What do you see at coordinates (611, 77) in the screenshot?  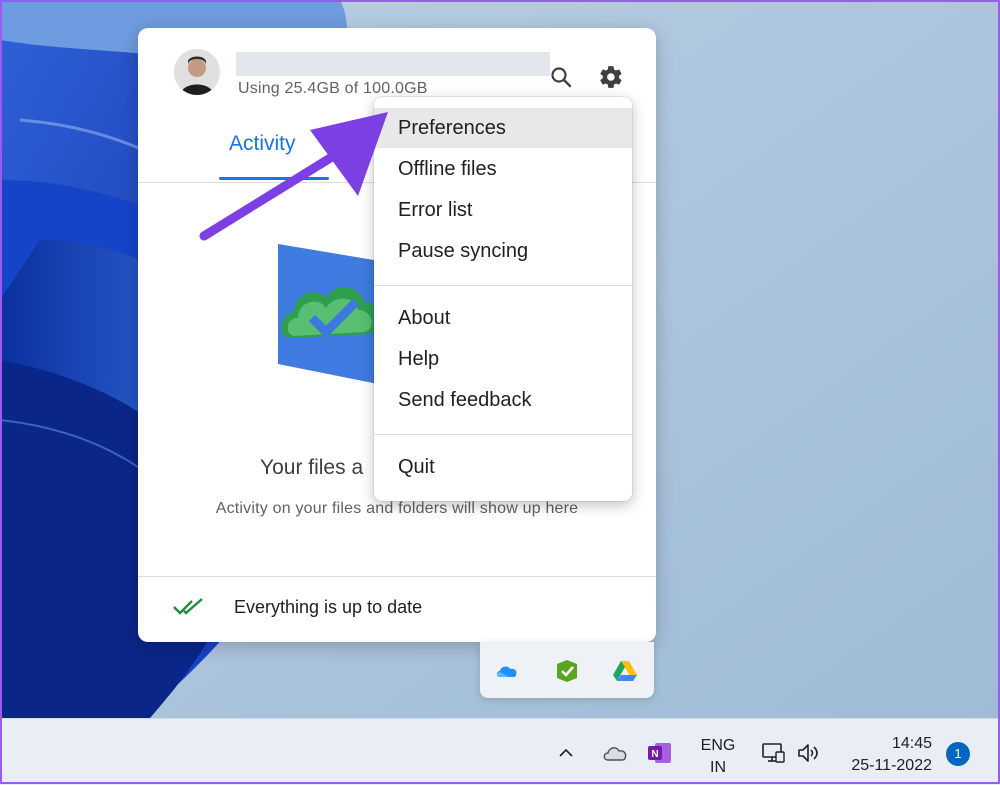 I see `gear-icon` at bounding box center [611, 77].